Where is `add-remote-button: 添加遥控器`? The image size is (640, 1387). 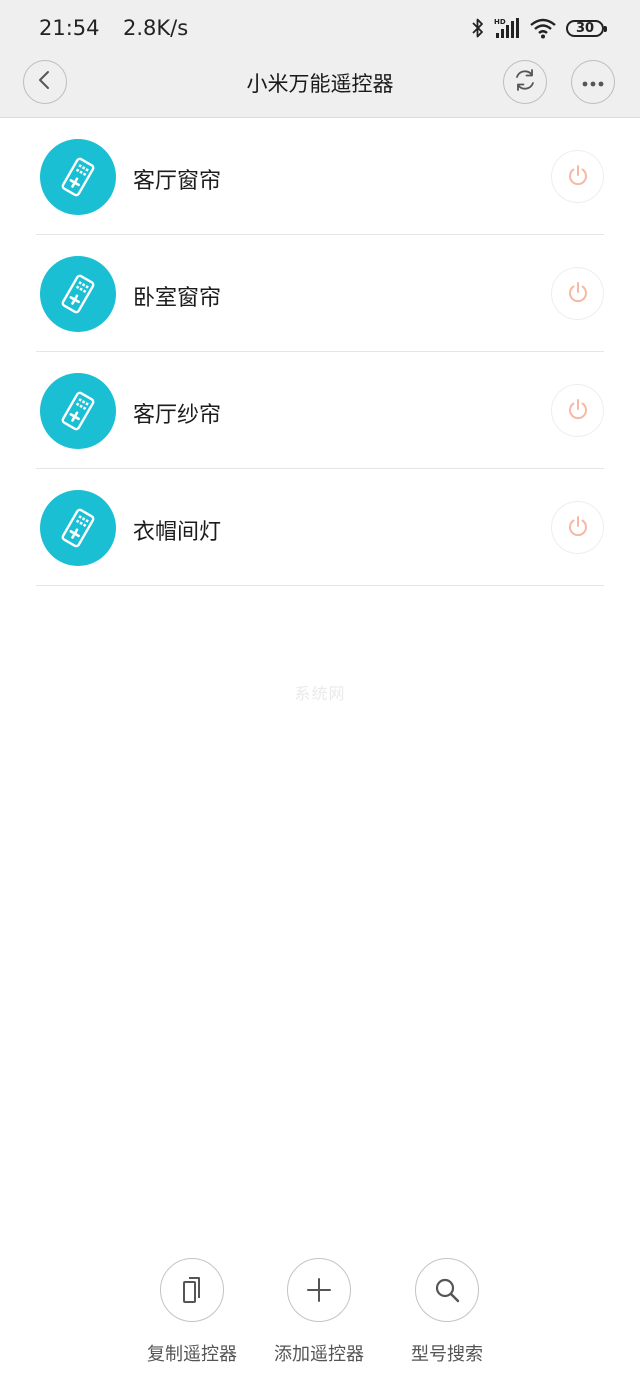
add-remote-button: 添加遥控器 is located at coordinates (319, 1312).